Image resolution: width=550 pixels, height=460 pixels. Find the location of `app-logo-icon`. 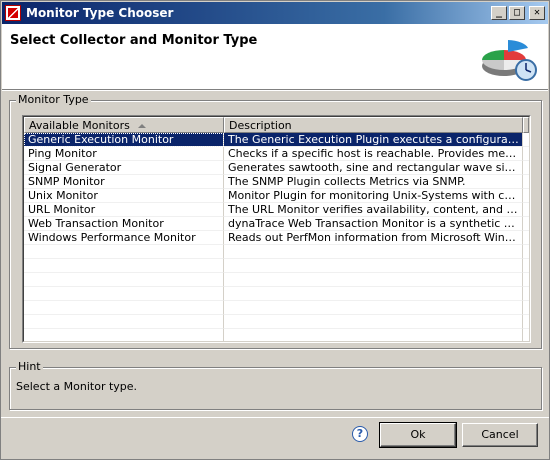

app-logo-icon is located at coordinates (13, 13).